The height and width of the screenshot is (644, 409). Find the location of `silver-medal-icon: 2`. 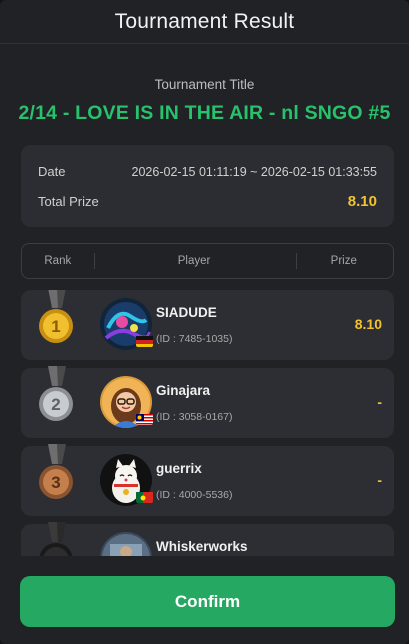

silver-medal-icon: 2 is located at coordinates (57, 402).